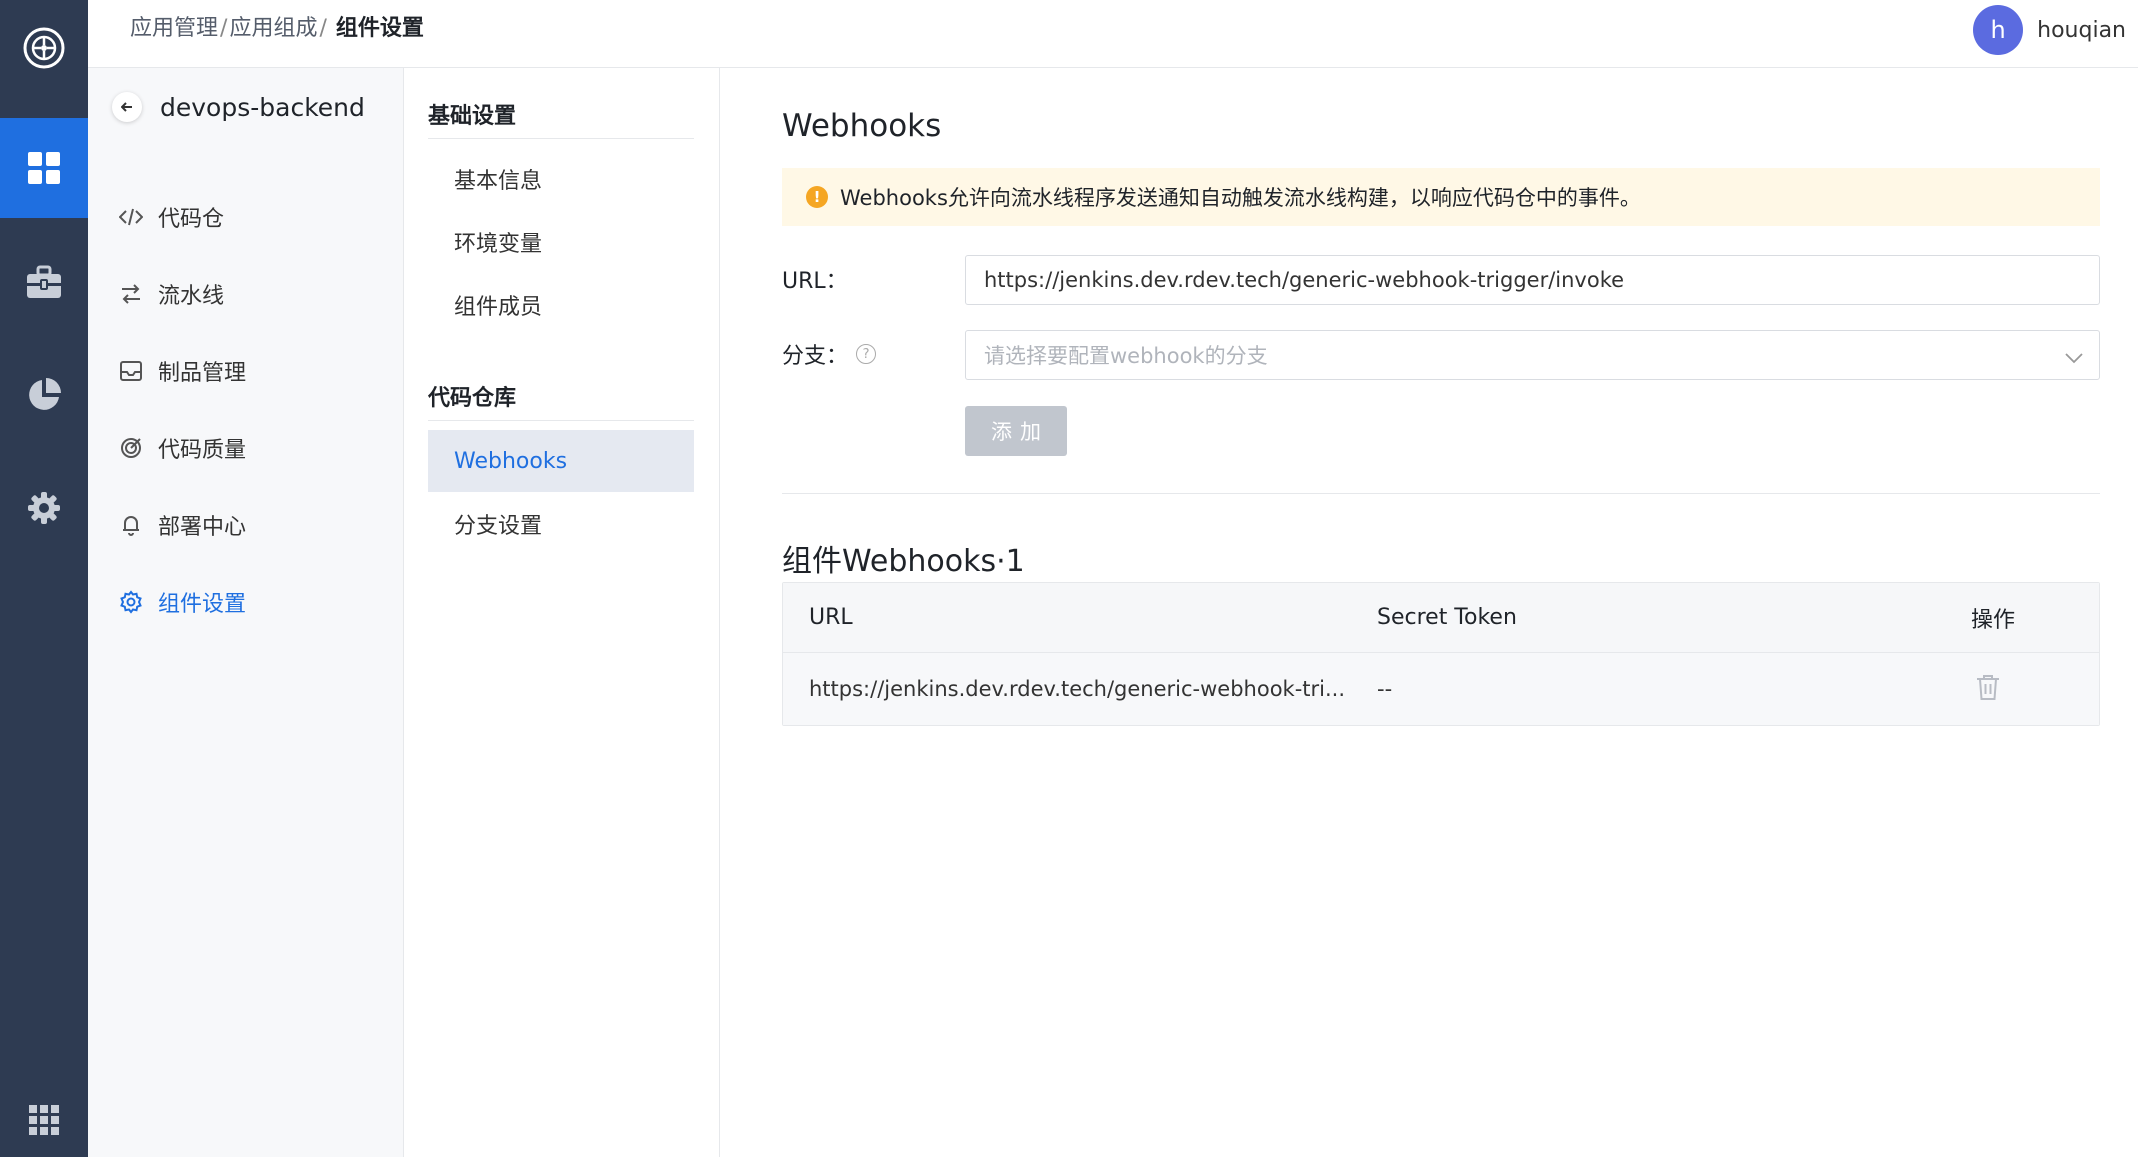  I want to click on breadcrumb-item: 应用管理, so click(174, 28).